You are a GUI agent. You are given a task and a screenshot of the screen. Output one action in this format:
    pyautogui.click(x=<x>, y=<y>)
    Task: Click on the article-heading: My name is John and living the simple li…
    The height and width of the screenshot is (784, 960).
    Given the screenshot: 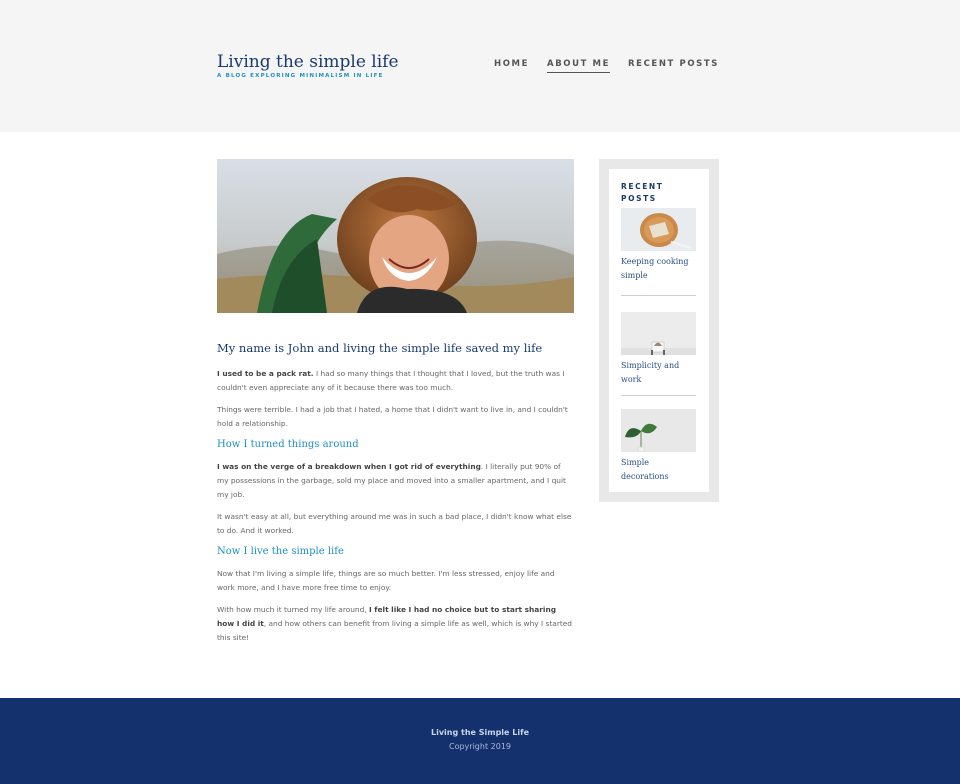 What is the action you would take?
    pyautogui.click(x=380, y=348)
    